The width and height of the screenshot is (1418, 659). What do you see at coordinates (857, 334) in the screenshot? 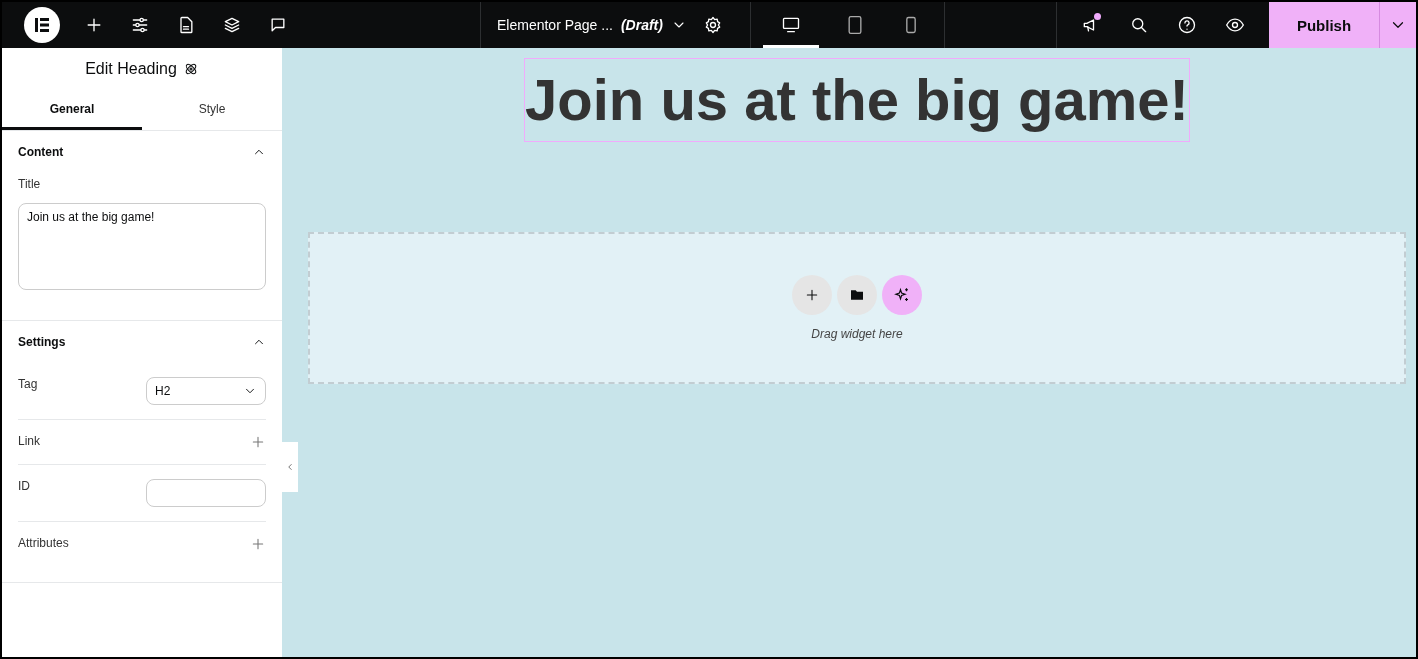
I see `drop-hint: Drag widget here` at bounding box center [857, 334].